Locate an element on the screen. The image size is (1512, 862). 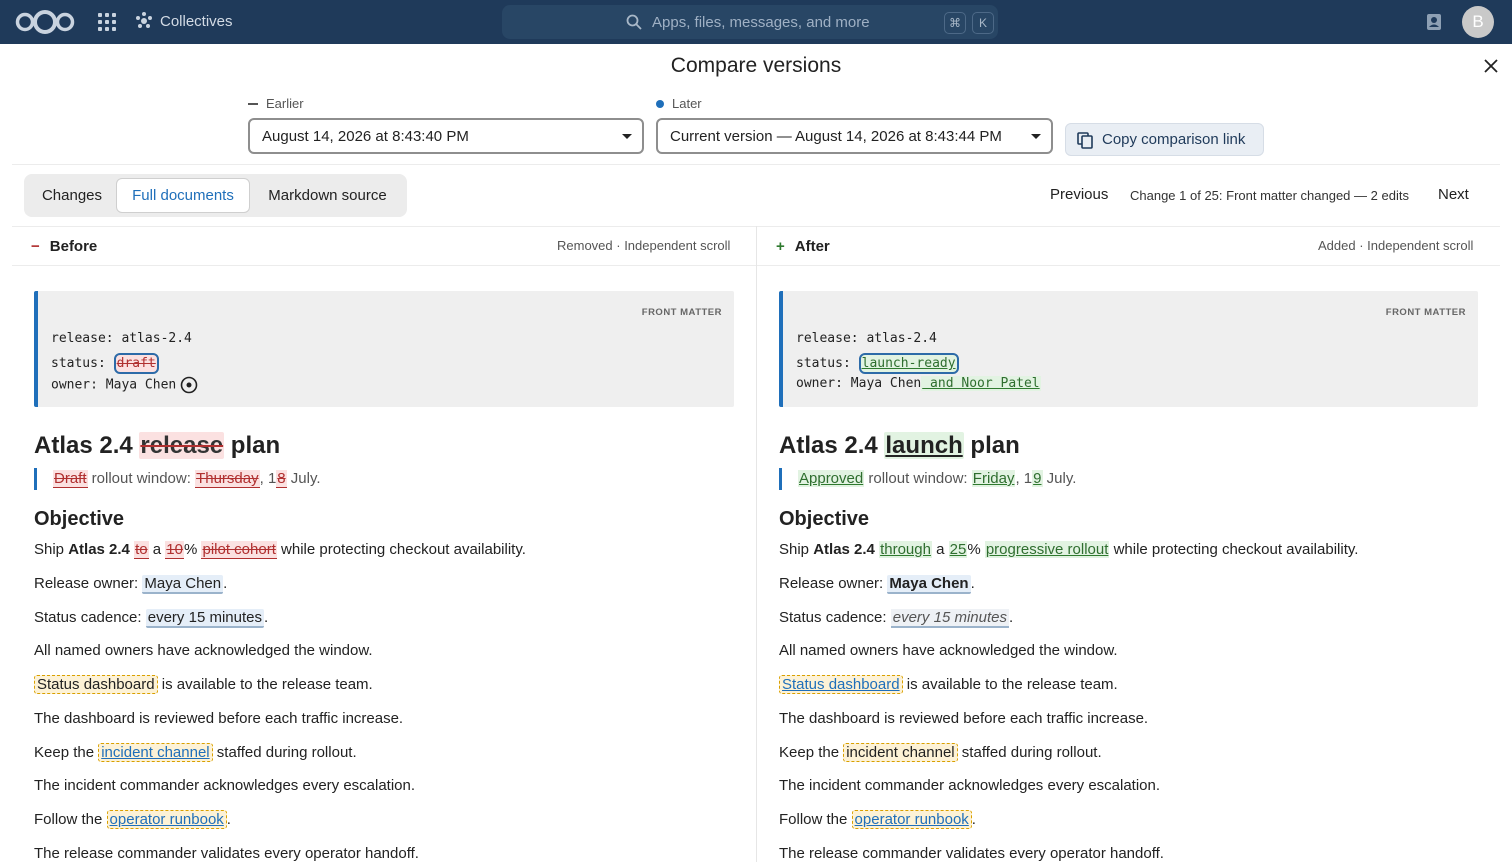
contacts-icon is located at coordinates (1434, 22).